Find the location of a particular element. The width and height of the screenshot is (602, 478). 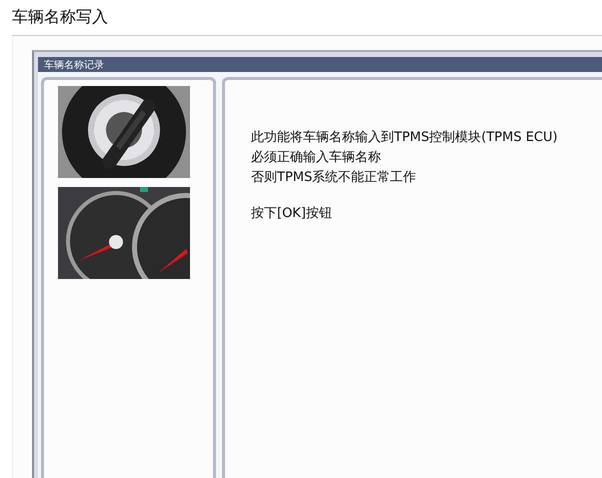

page-title: 车辆名称写入 is located at coordinates (60, 17).